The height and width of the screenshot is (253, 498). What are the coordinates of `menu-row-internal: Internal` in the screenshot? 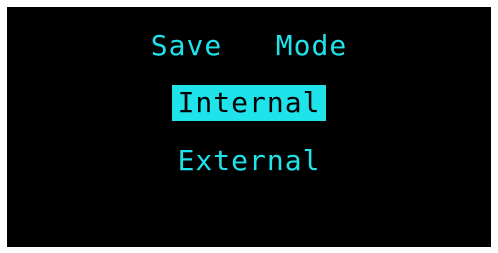 It's located at (249, 103).